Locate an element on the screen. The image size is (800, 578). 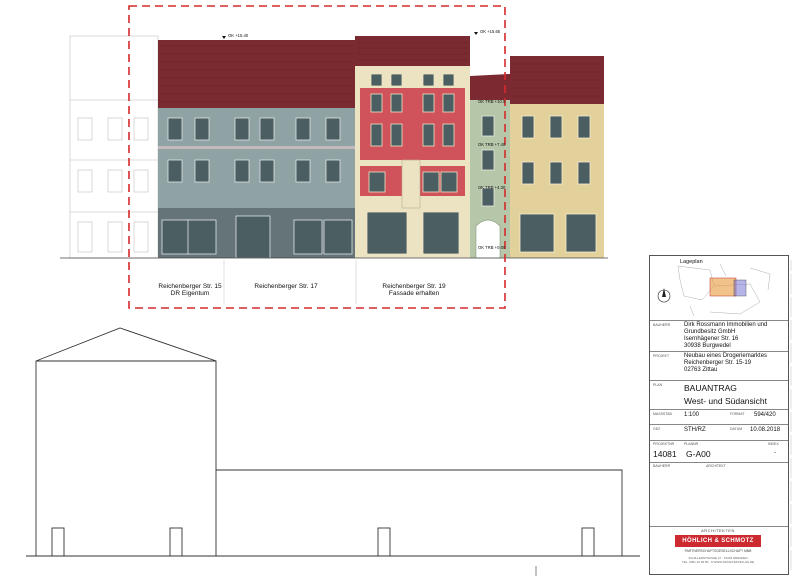
level-oktr-2: OK TRB +7.40 is located at coordinates (492, 144).